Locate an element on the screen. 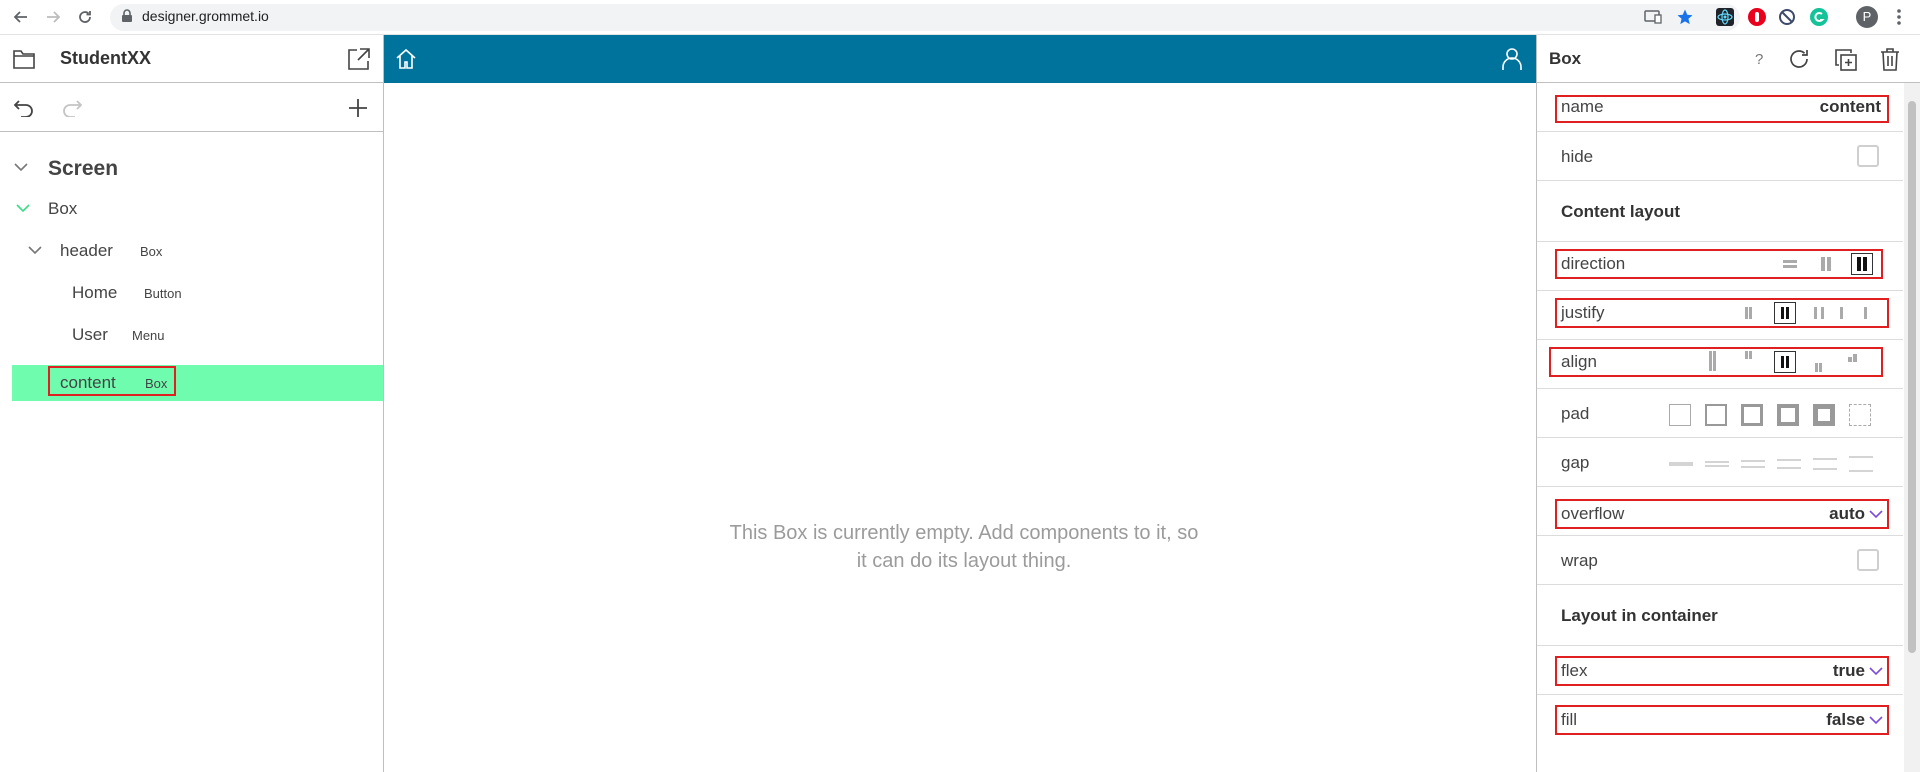  tree-item-user: User Menu is located at coordinates (191, 334).